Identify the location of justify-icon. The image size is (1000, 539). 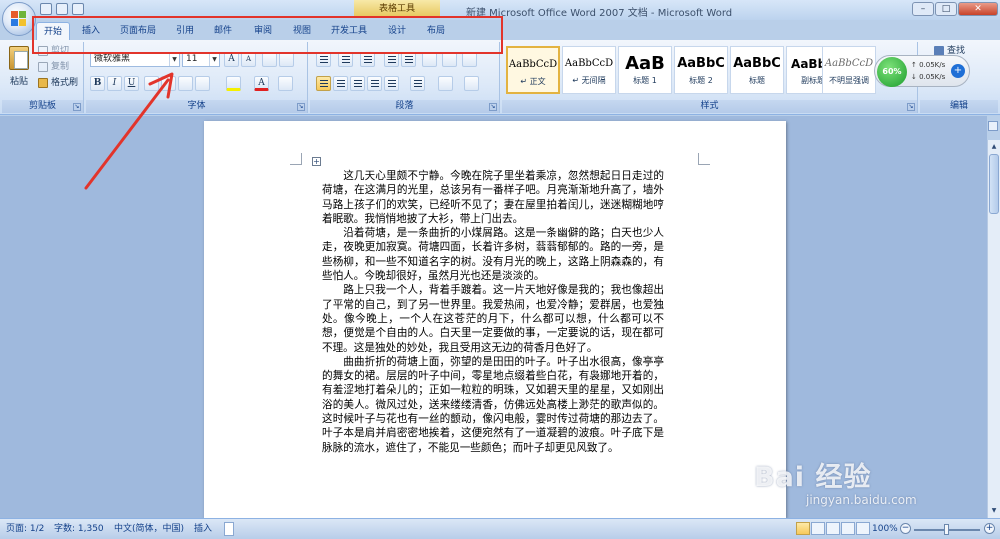
(374, 83).